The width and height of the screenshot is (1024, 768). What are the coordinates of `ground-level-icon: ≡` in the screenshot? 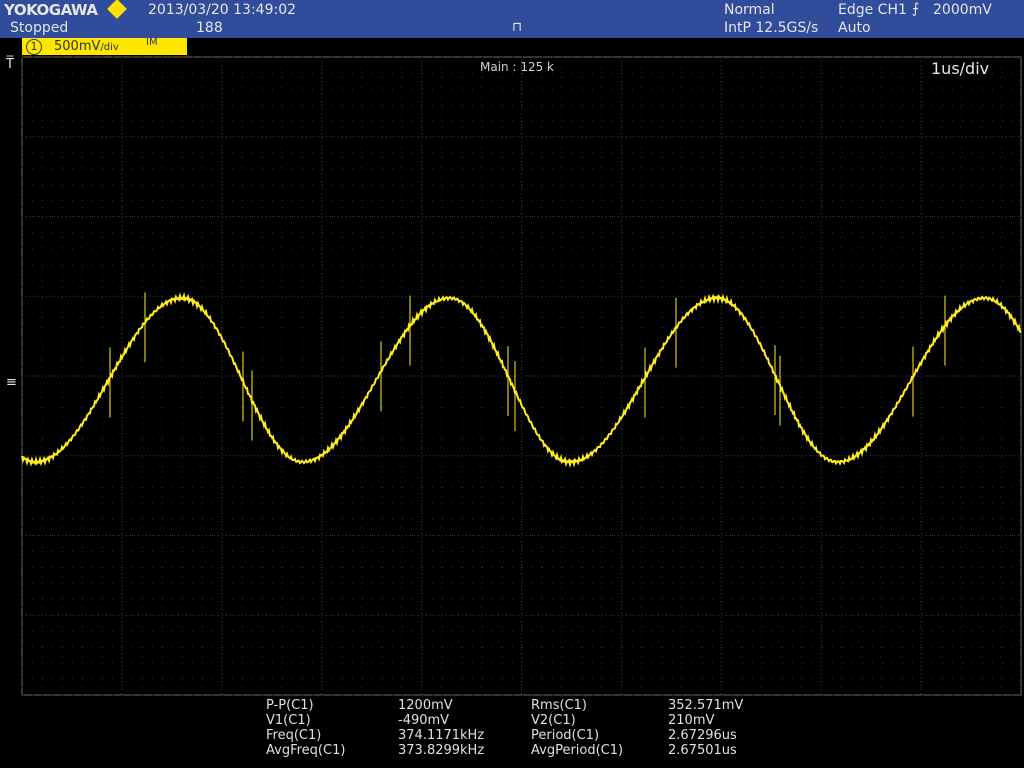 It's located at (11, 382).